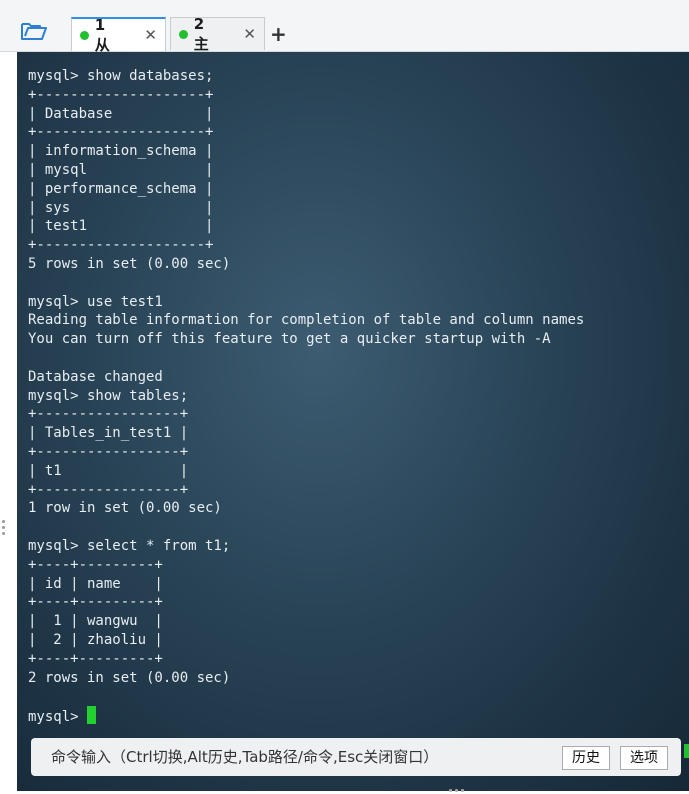 The width and height of the screenshot is (689, 794). Describe the element at coordinates (458, 791) in the screenshot. I see `resize-handle-bottom` at that location.